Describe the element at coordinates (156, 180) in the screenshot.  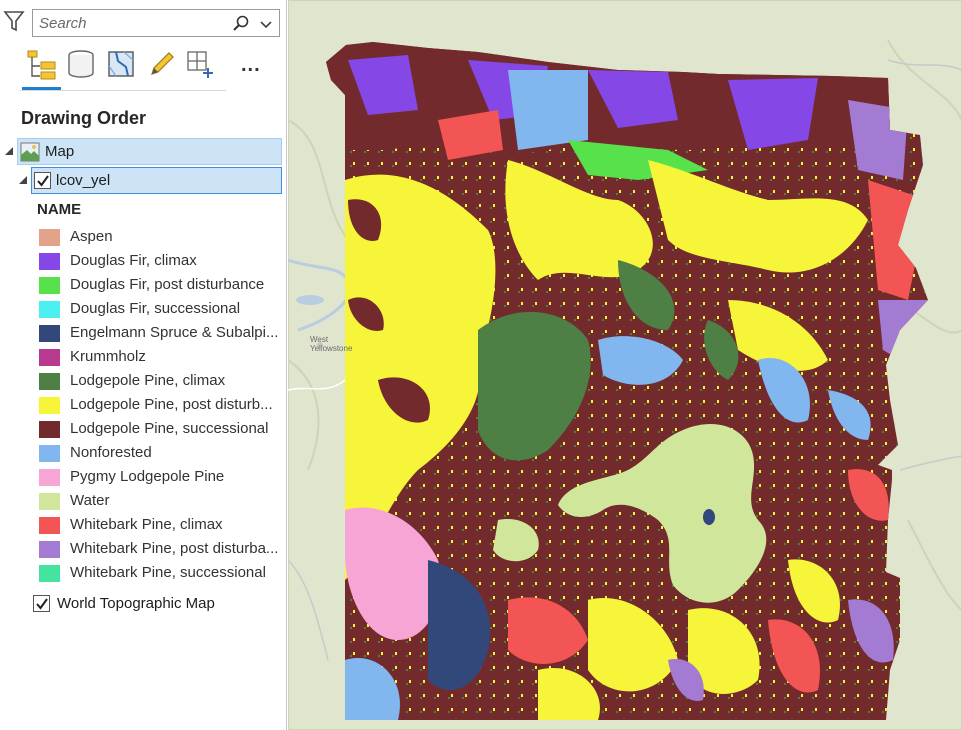
I see `tree-item-layer: lcov_yel` at that location.